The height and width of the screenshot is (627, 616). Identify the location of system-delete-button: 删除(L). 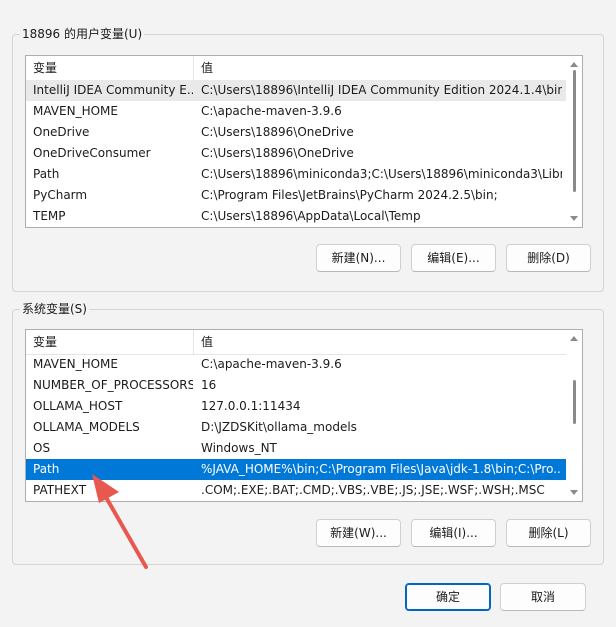
(548, 533).